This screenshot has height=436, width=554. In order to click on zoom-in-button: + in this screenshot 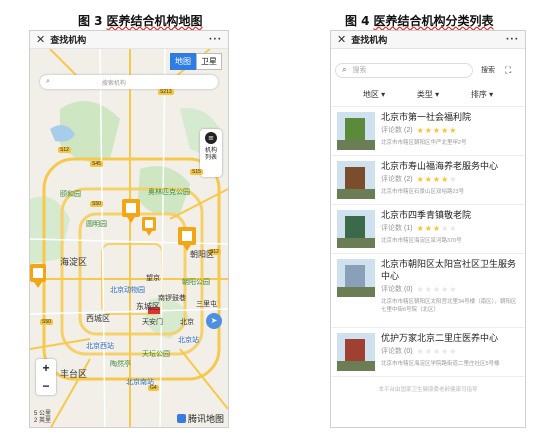, I will do `click(46, 368)`.